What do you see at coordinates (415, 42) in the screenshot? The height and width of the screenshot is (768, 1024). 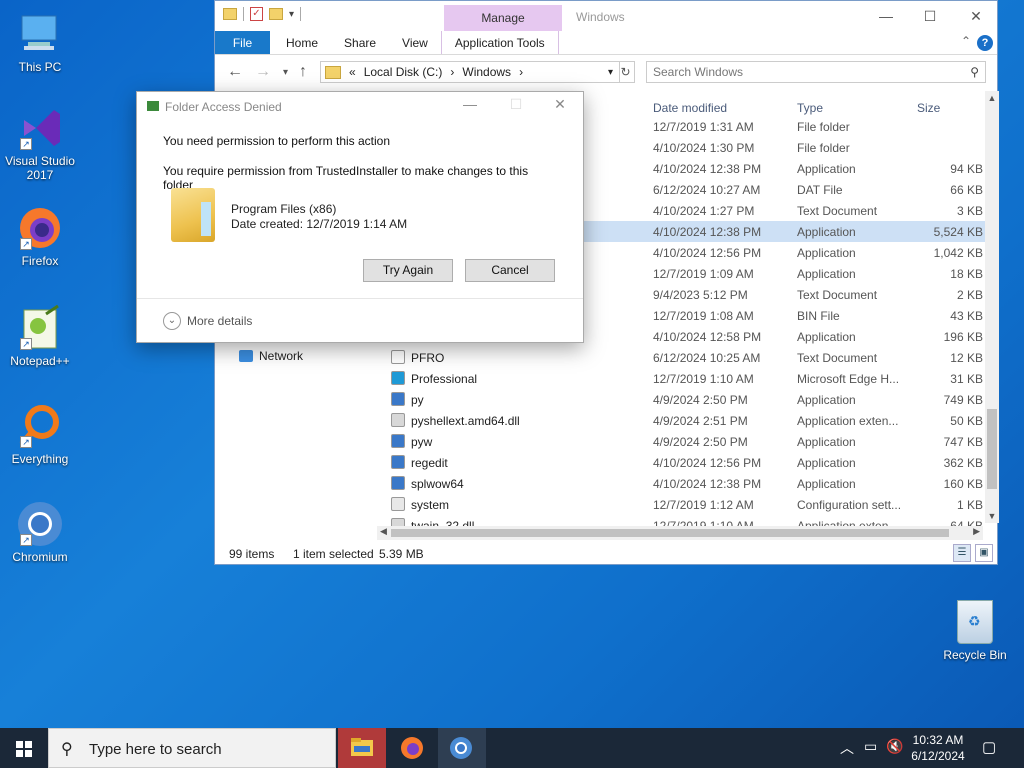 I see `tab-view: View` at bounding box center [415, 42].